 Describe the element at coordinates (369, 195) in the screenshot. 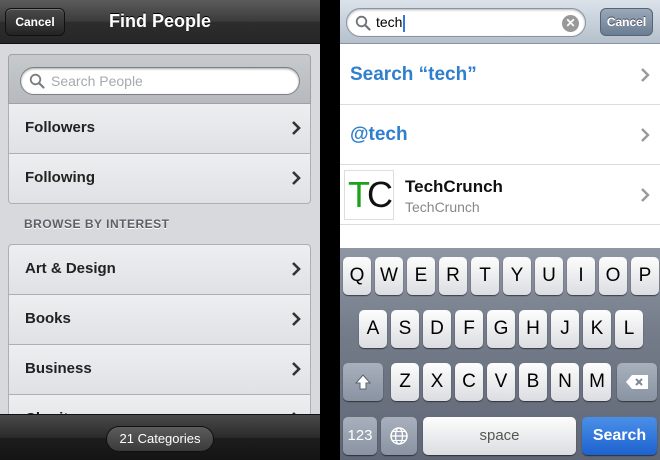

I see `avatar: TC` at that location.